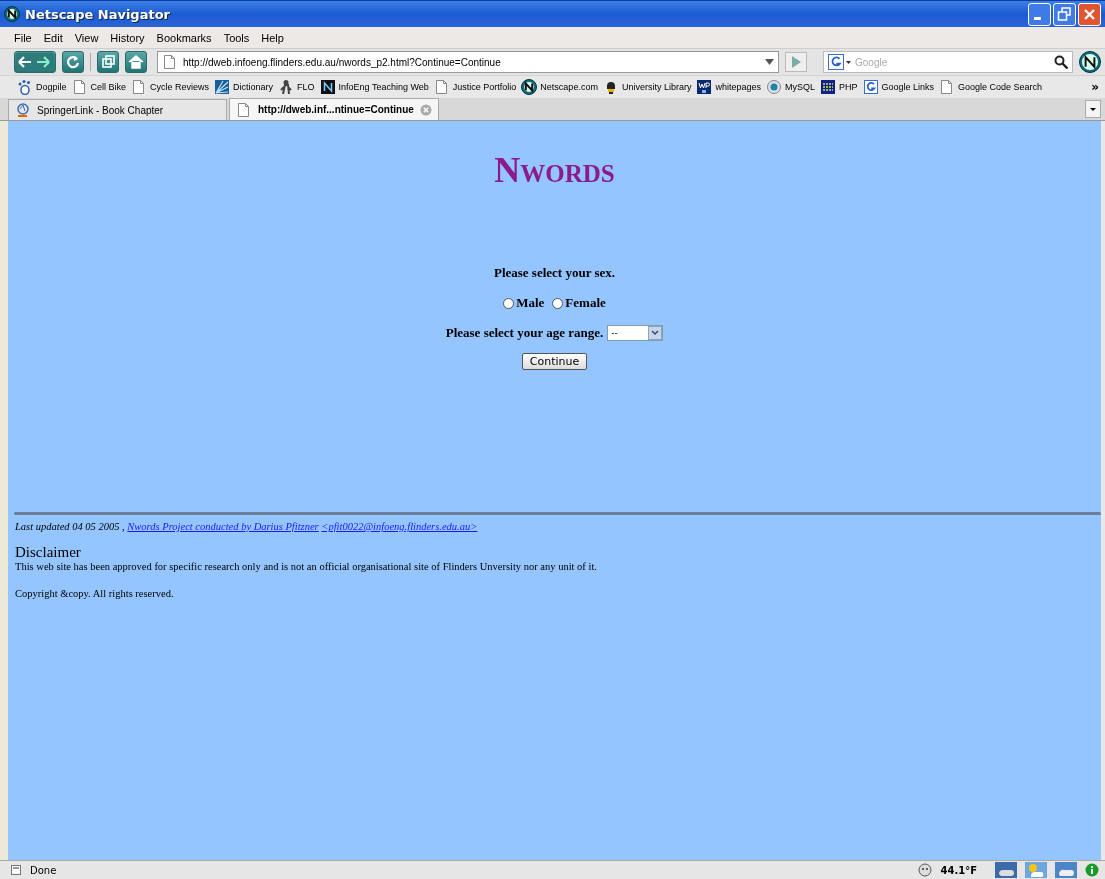 The height and width of the screenshot is (879, 1105). Describe the element at coordinates (23, 110) in the screenshot. I see `swirl-icon` at that location.